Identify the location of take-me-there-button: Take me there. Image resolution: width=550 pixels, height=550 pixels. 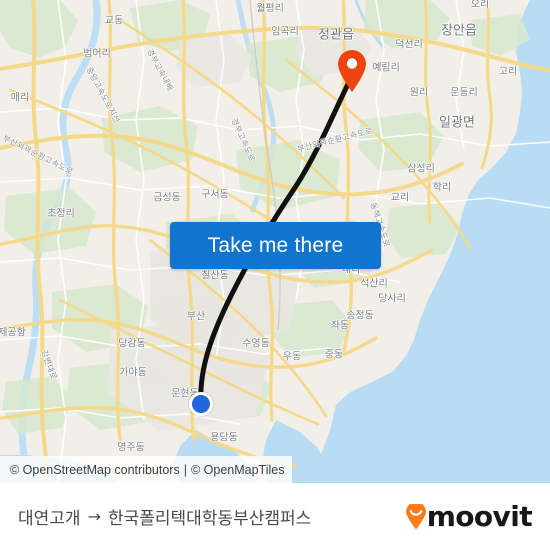
(275, 245).